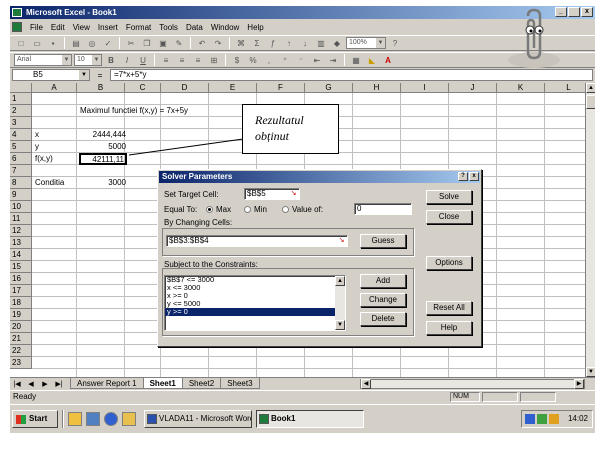 The image size is (605, 454). I want to click on new-icon: □, so click(21, 43).